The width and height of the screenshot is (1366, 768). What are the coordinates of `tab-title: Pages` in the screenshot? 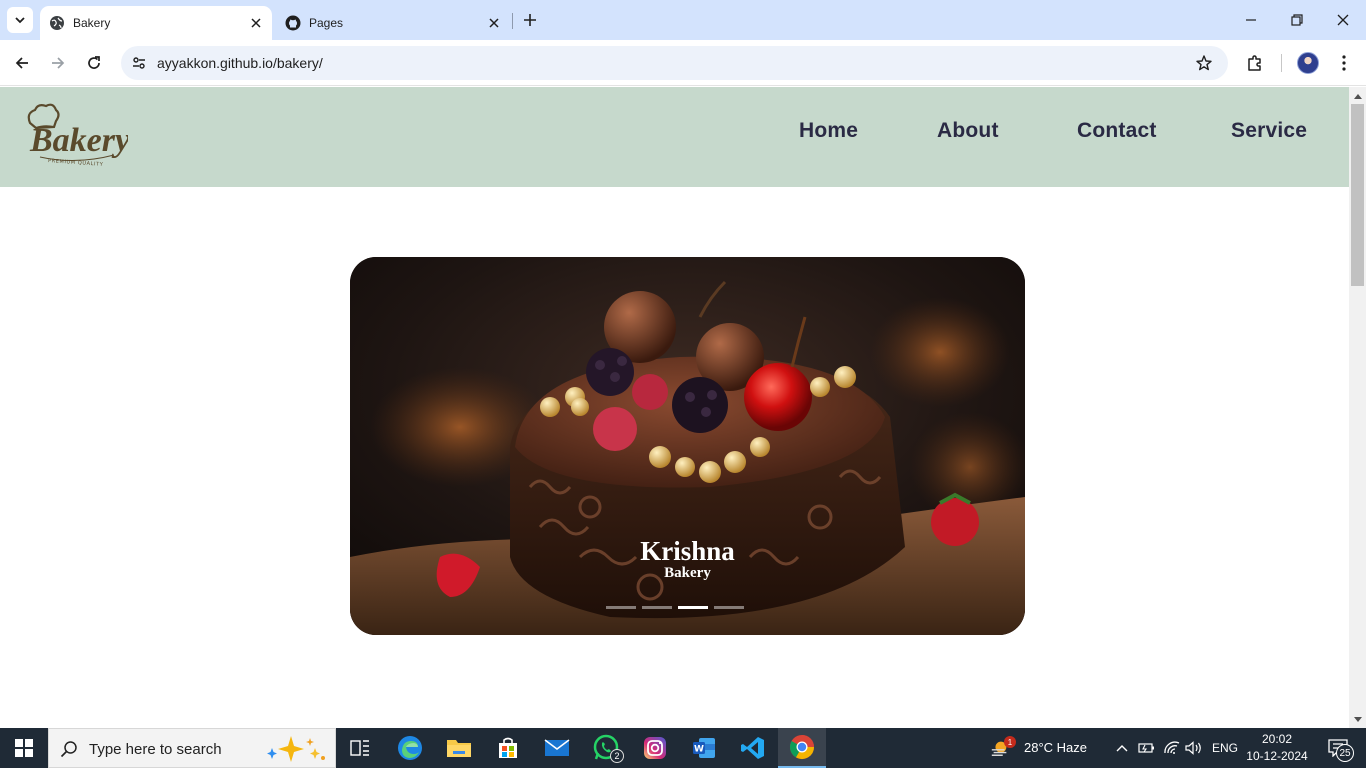 It's located at (326, 23).